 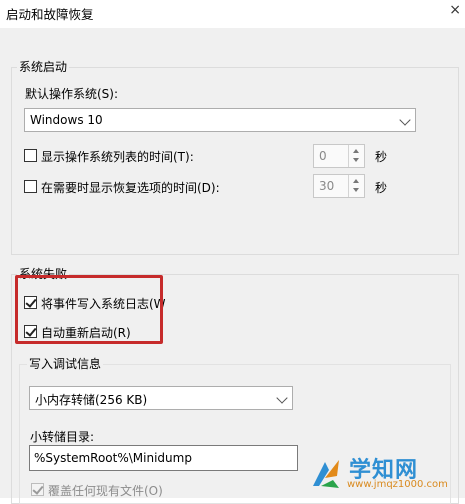 What do you see at coordinates (30, 155) in the screenshot?
I see `show-os-list-checkbox` at bounding box center [30, 155].